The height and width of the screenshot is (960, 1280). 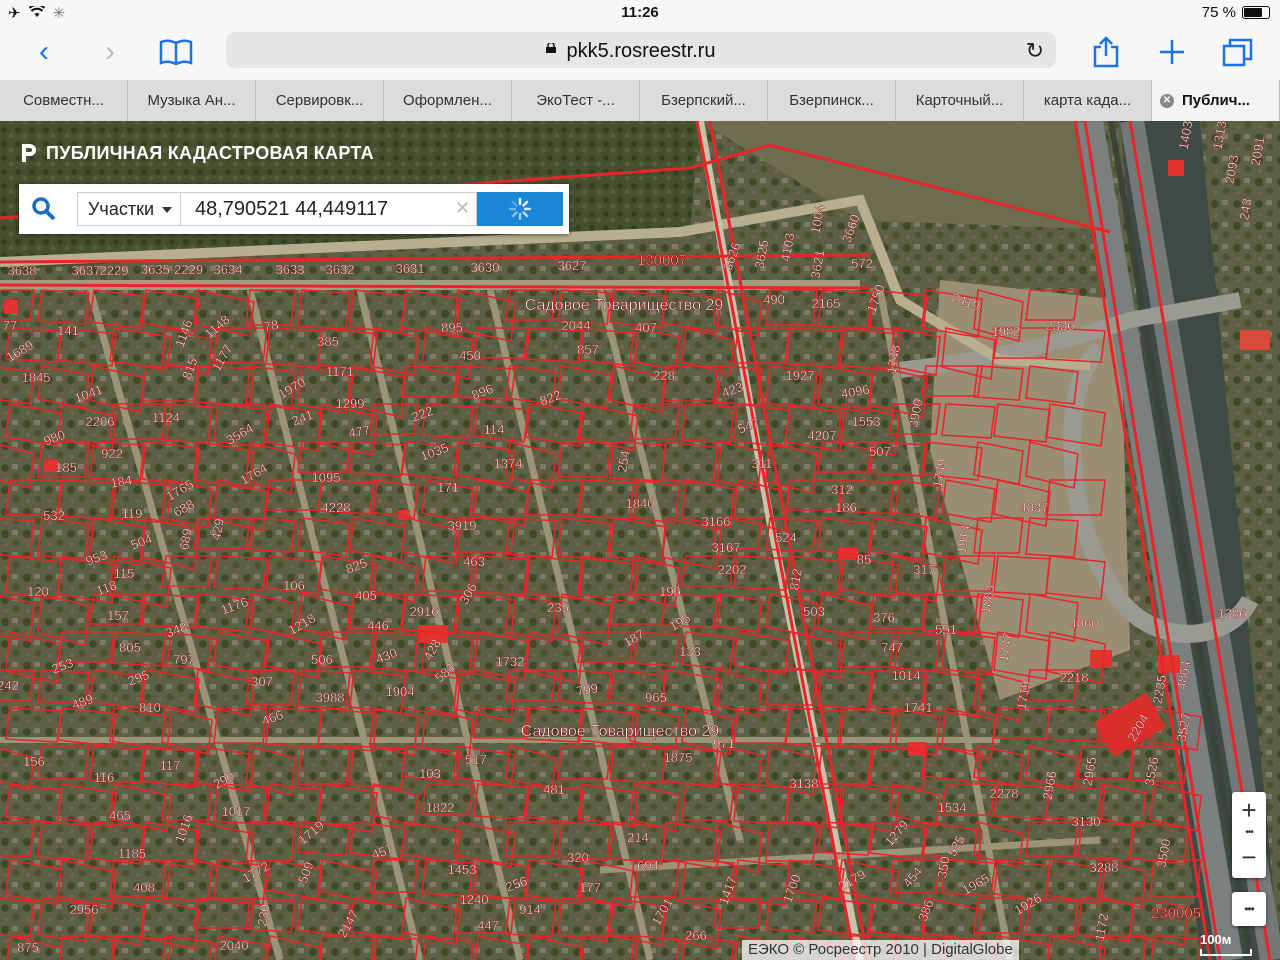 What do you see at coordinates (588, 349) in the screenshot?
I see `parcel-number: 857` at bounding box center [588, 349].